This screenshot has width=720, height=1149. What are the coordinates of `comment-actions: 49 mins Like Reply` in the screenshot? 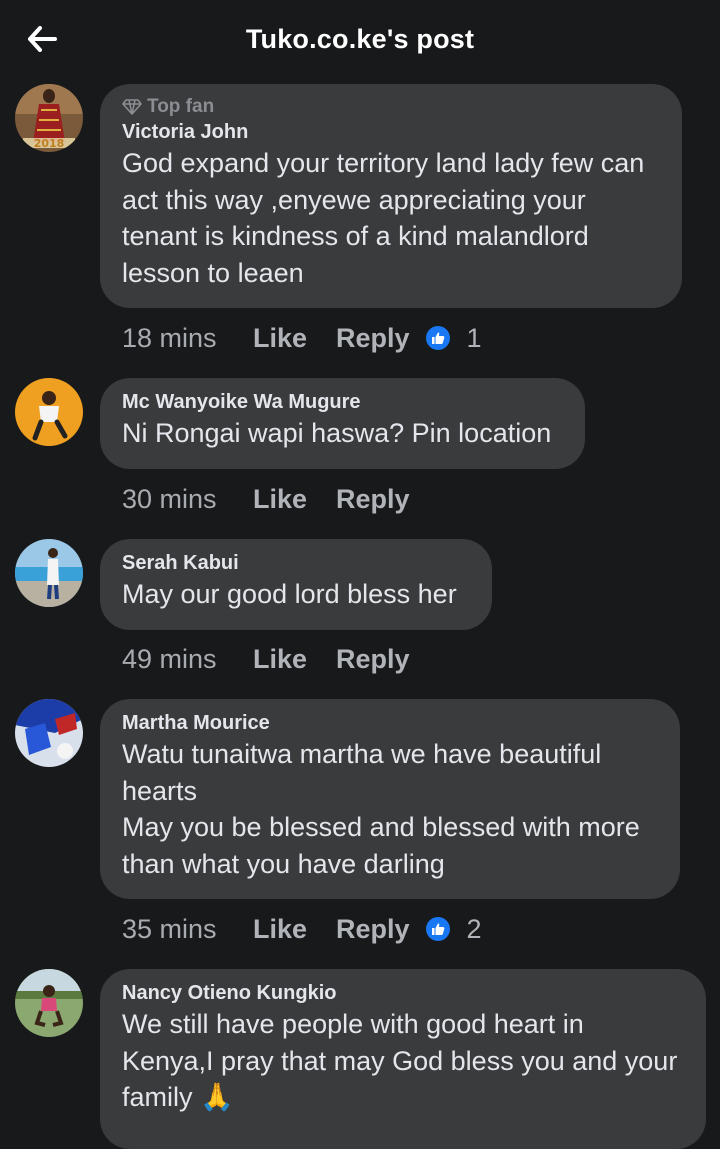 It's located at (273, 659).